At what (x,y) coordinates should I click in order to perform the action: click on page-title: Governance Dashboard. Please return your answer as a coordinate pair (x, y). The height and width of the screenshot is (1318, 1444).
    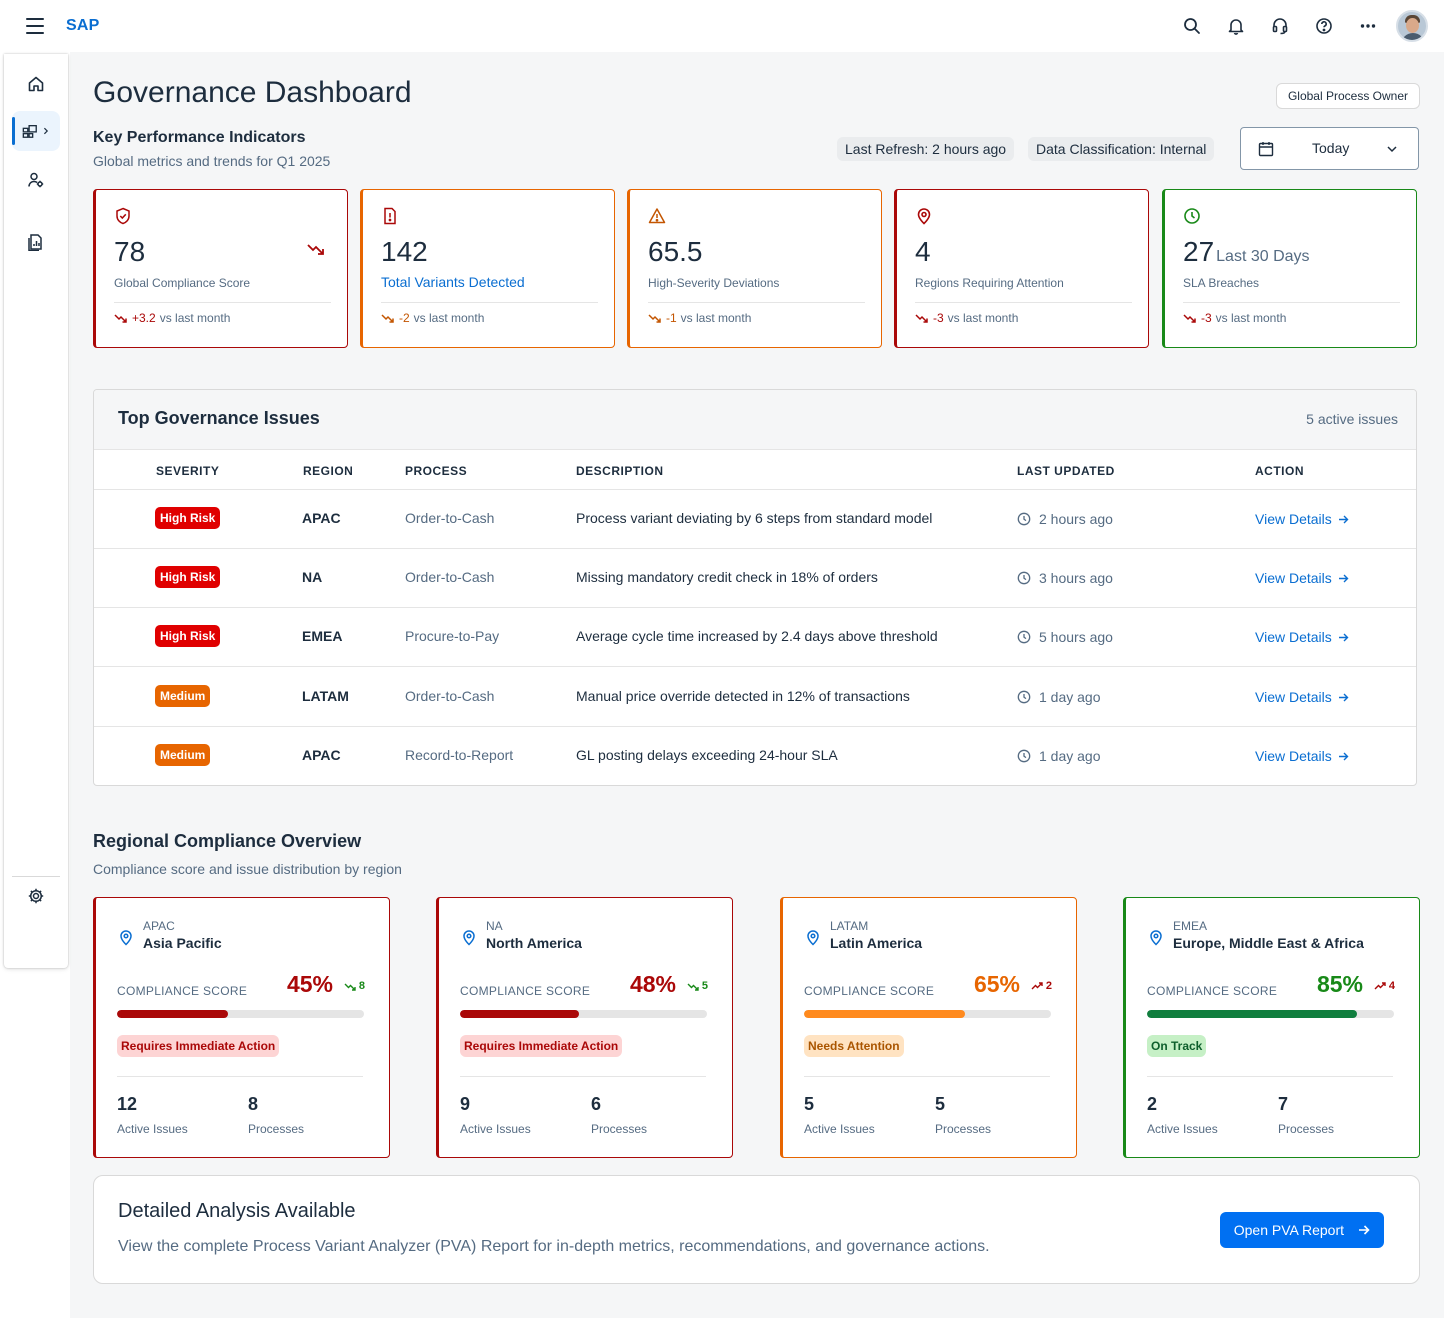
    Looking at the image, I should click on (252, 92).